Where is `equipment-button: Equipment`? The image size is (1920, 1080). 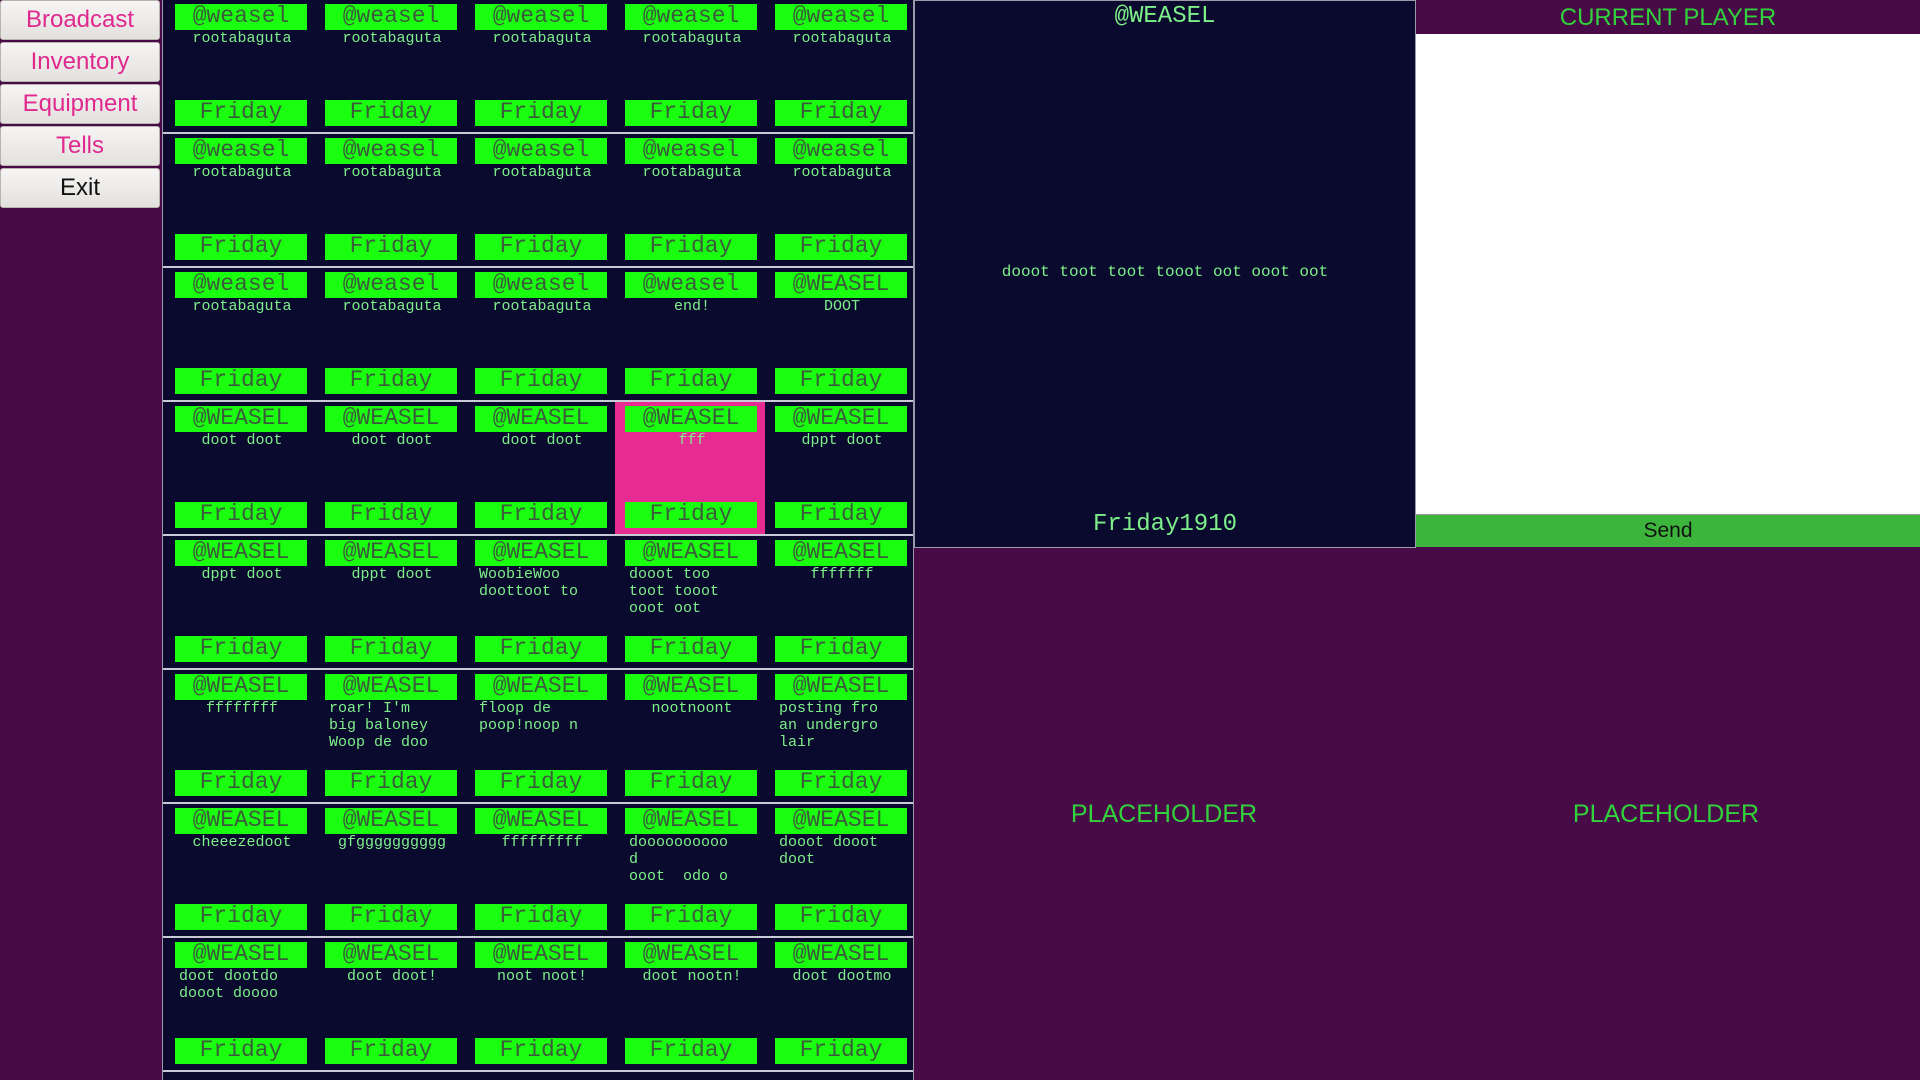 equipment-button: Equipment is located at coordinates (80, 104).